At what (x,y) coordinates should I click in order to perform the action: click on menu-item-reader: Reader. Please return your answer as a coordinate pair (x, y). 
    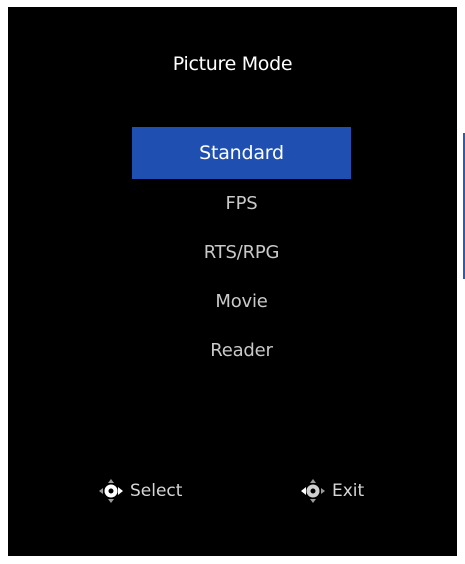
    Looking at the image, I should click on (241, 350).